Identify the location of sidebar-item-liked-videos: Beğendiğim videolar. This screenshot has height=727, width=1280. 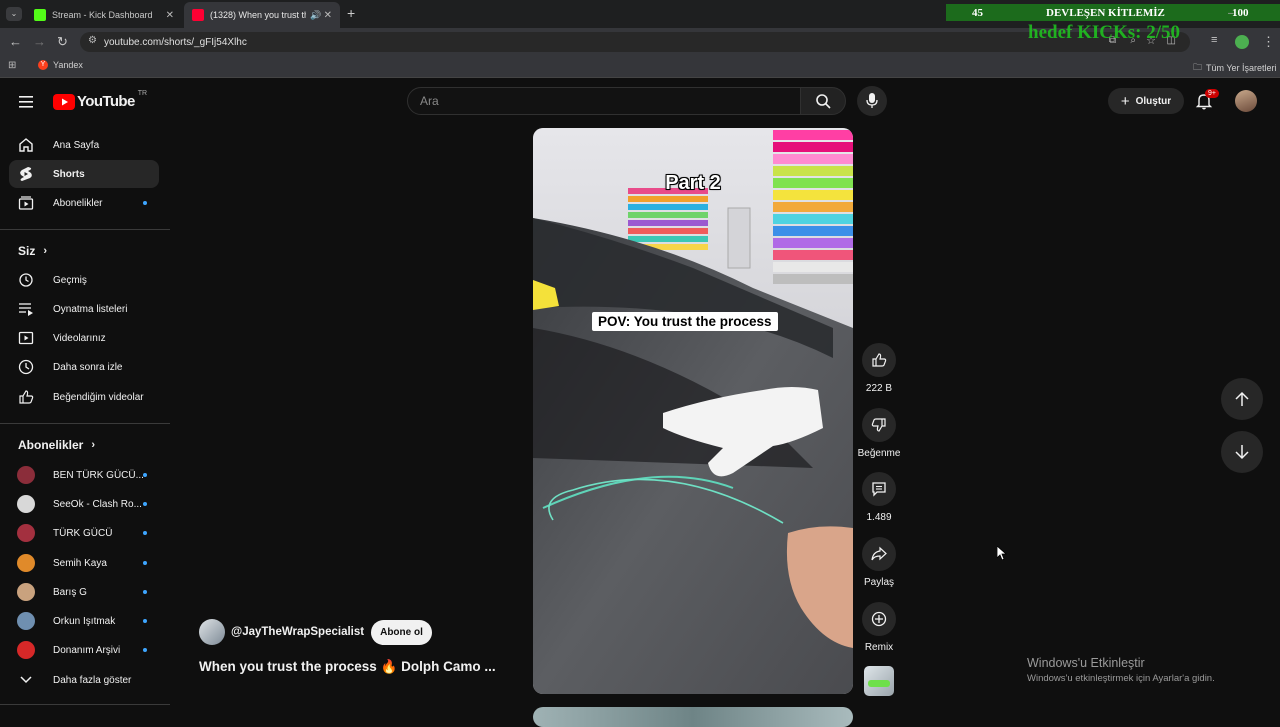
(84, 397).